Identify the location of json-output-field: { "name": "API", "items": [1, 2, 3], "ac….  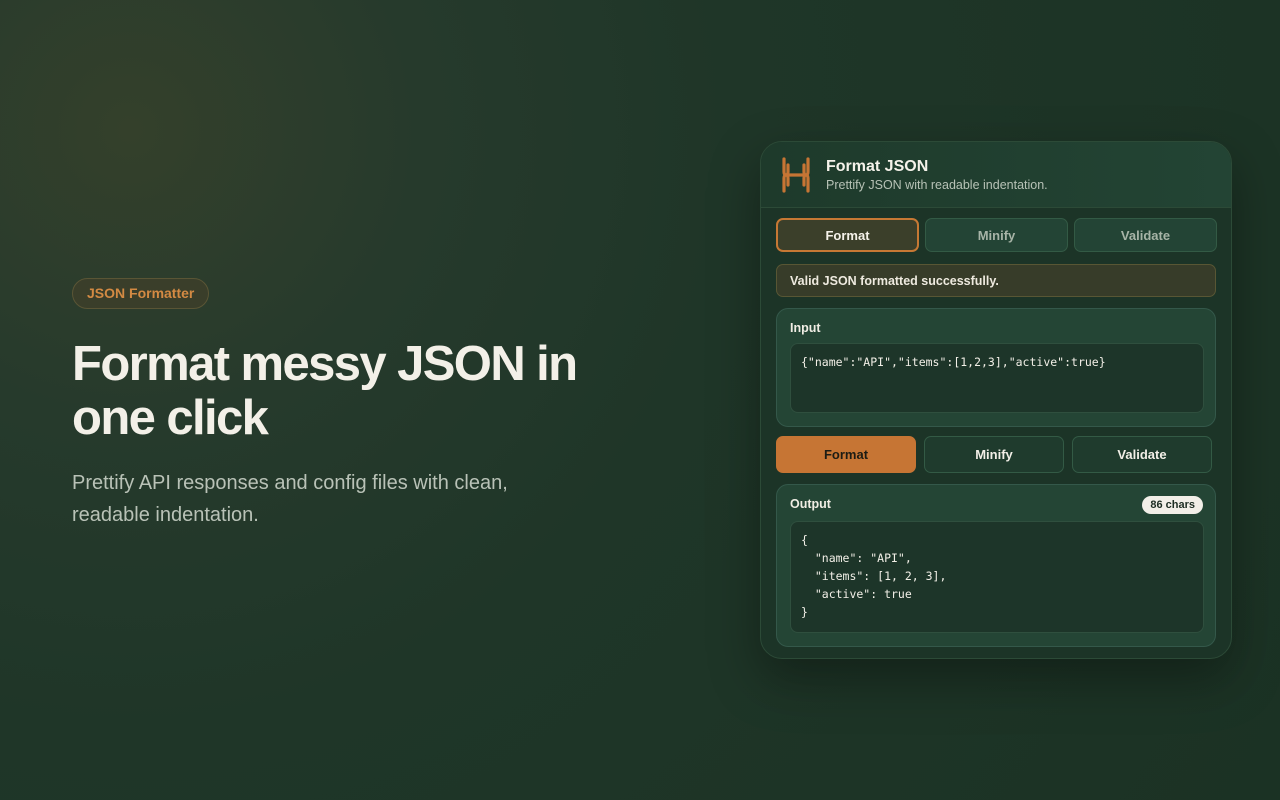
(997, 577).